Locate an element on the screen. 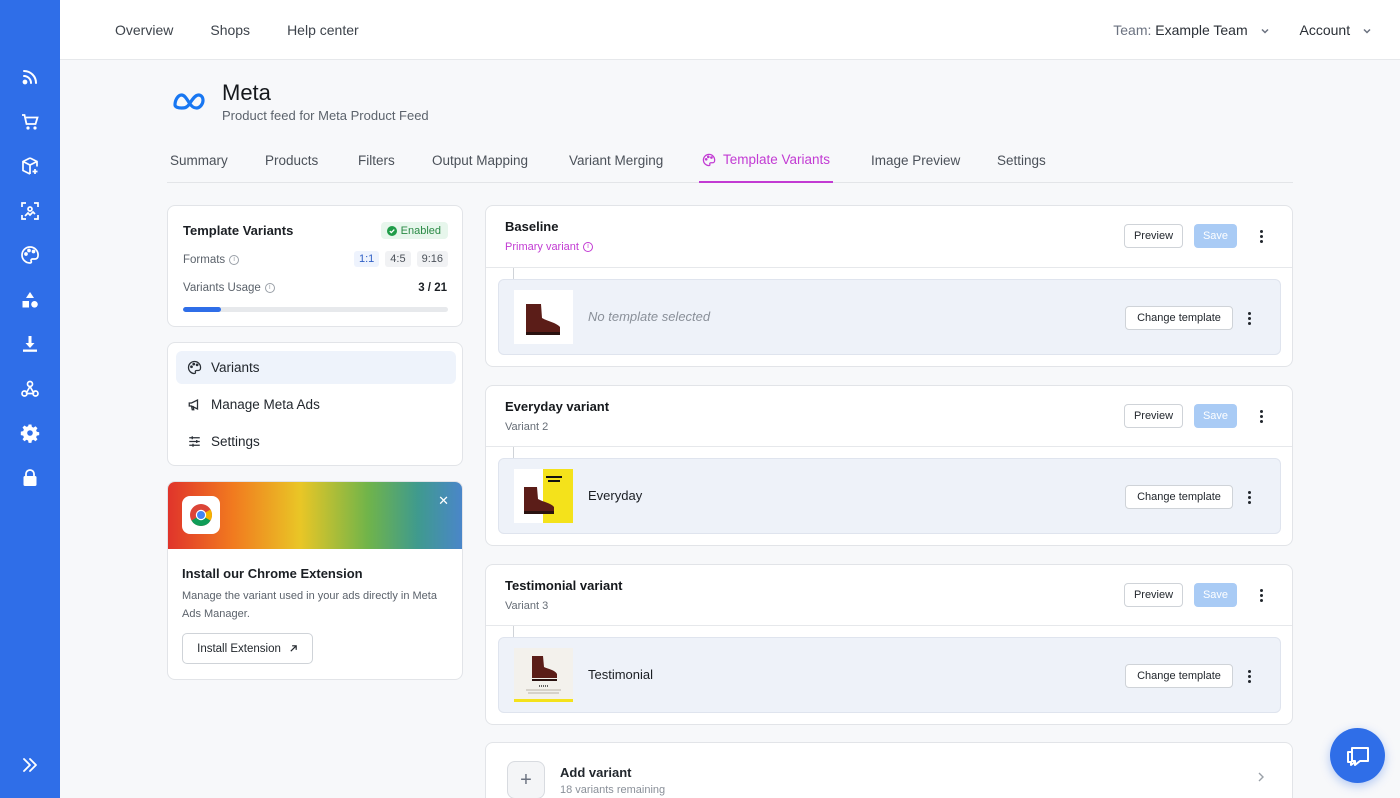 The width and height of the screenshot is (1400, 798). template-slot: Testimonial Change template is located at coordinates (889, 675).